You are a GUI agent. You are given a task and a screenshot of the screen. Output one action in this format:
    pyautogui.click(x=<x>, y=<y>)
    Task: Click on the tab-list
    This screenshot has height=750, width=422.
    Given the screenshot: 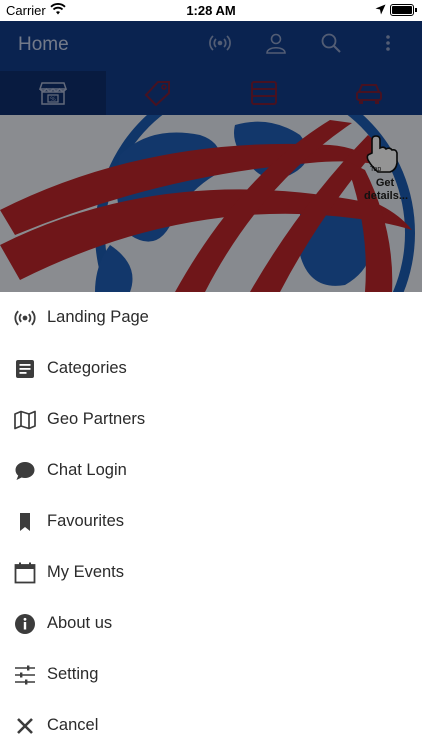 What is the action you would take?
    pyautogui.click(x=264, y=93)
    